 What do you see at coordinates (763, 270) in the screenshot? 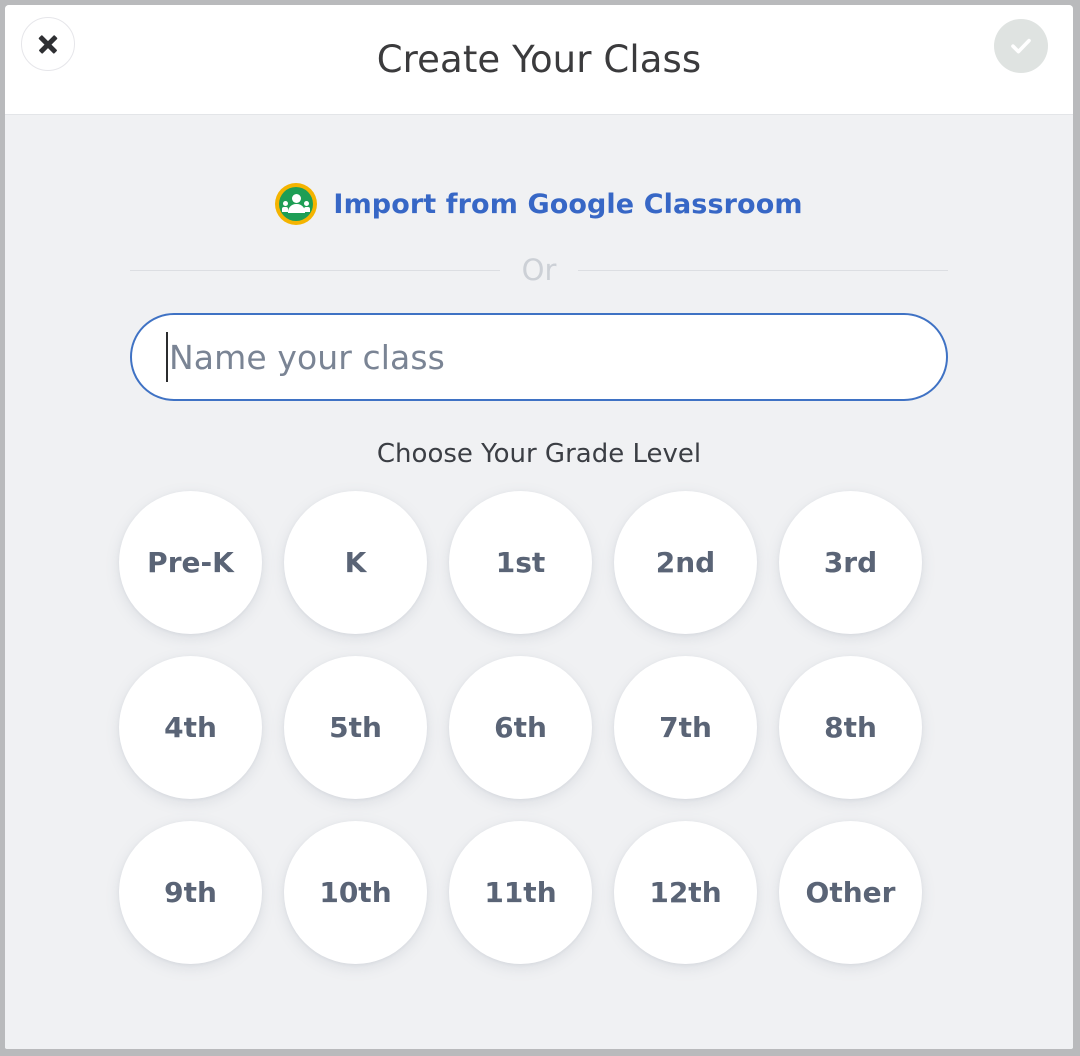
I see `divider-rule-right` at bounding box center [763, 270].